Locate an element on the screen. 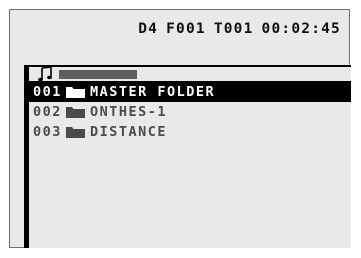  music-note-icon is located at coordinates (45, 74).